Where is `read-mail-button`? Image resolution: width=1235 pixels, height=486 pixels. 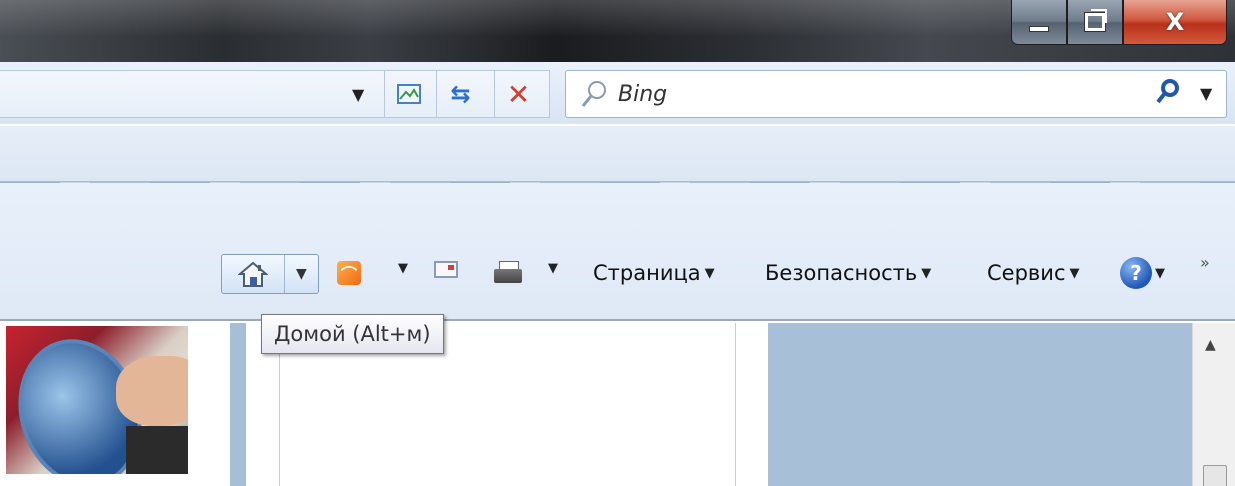 read-mail-button is located at coordinates (446, 269).